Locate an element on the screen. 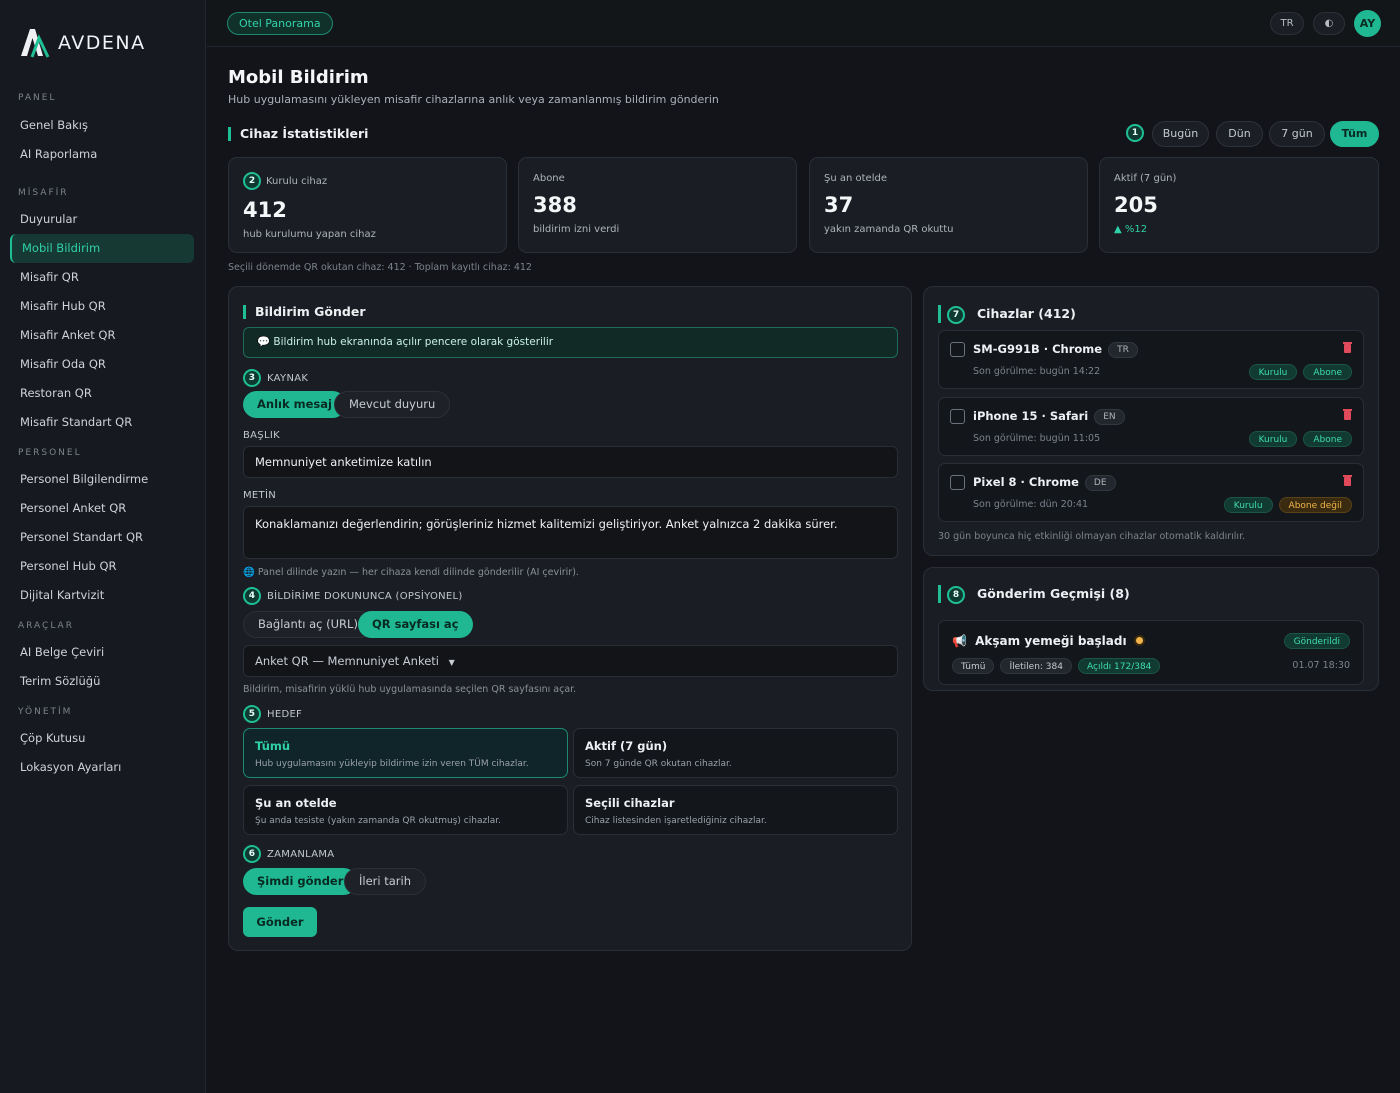 The width and height of the screenshot is (1400, 1093). target-label: 5 HEDEF is located at coordinates (272, 714).